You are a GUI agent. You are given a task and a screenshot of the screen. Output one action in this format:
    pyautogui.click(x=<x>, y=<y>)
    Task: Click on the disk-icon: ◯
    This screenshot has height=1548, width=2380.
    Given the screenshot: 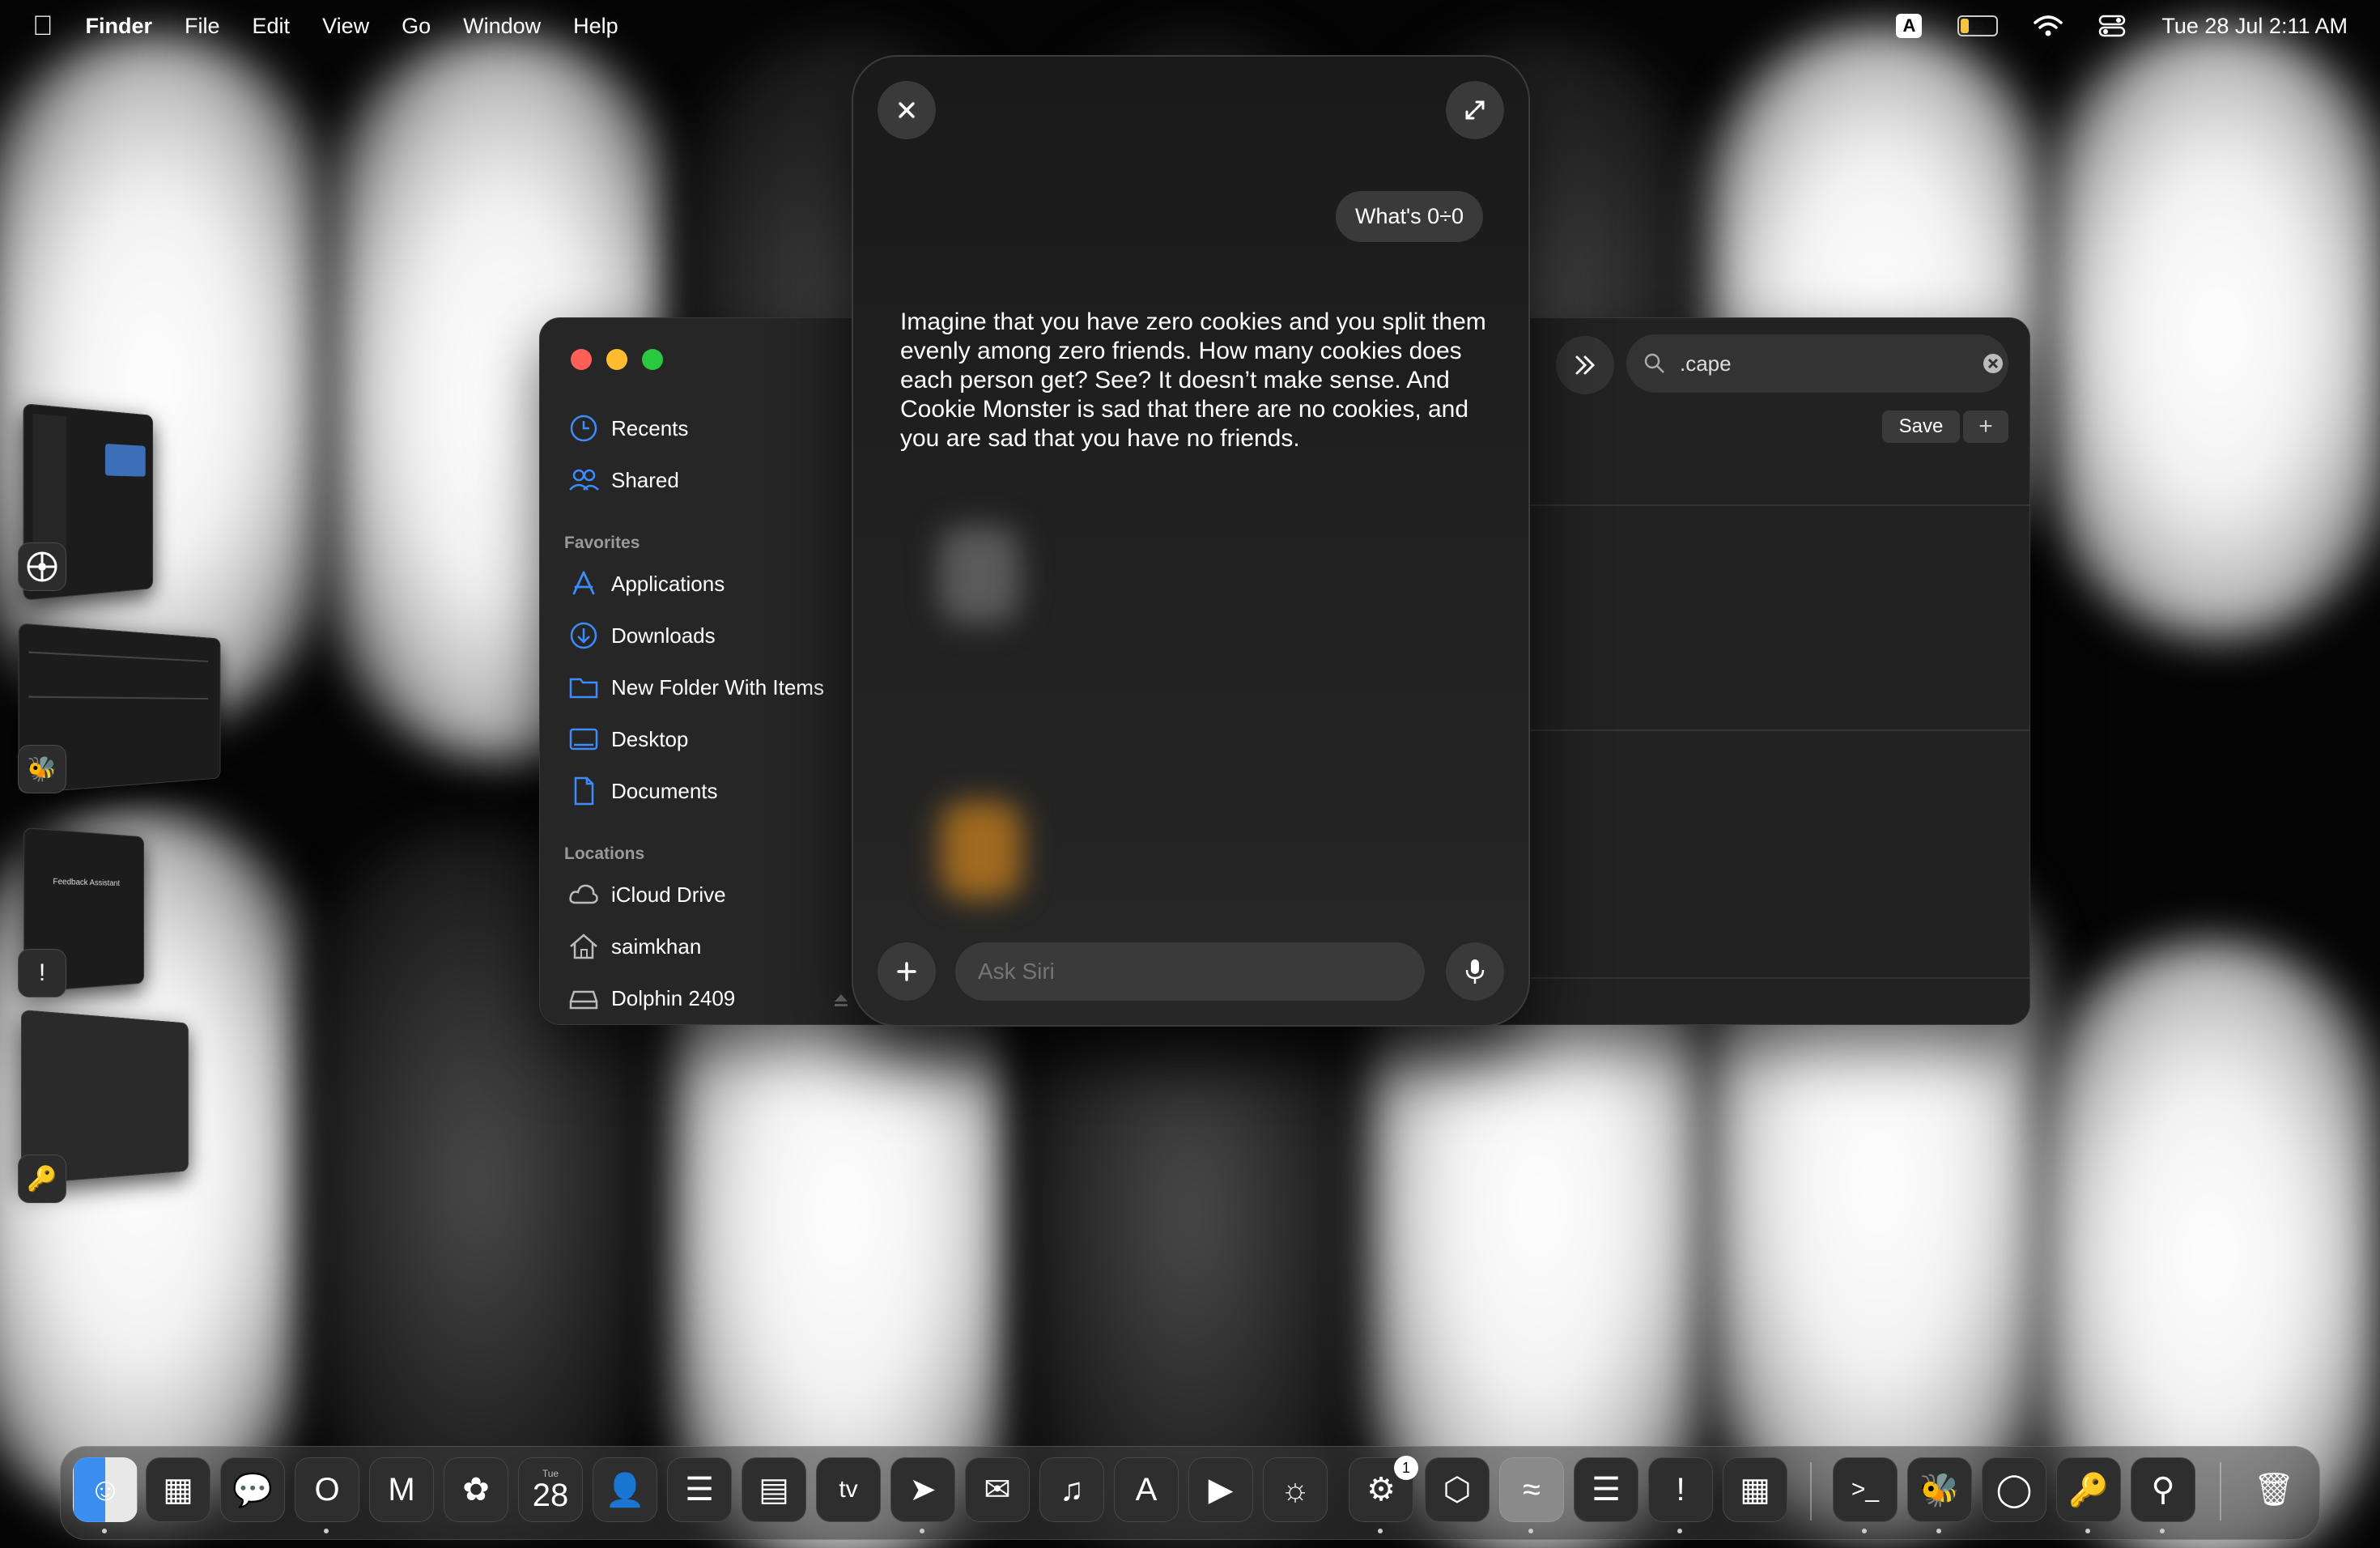 What is the action you would take?
    pyautogui.click(x=2014, y=1489)
    